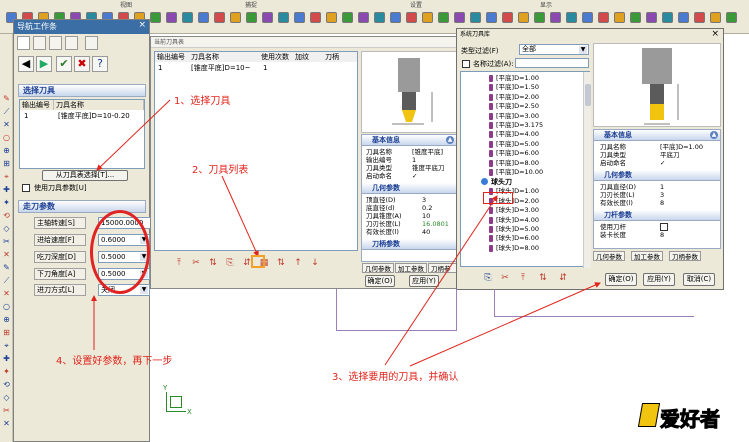  What do you see at coordinates (690, 419) in the screenshot?
I see `watermark-logo: 爱好者` at bounding box center [690, 419].